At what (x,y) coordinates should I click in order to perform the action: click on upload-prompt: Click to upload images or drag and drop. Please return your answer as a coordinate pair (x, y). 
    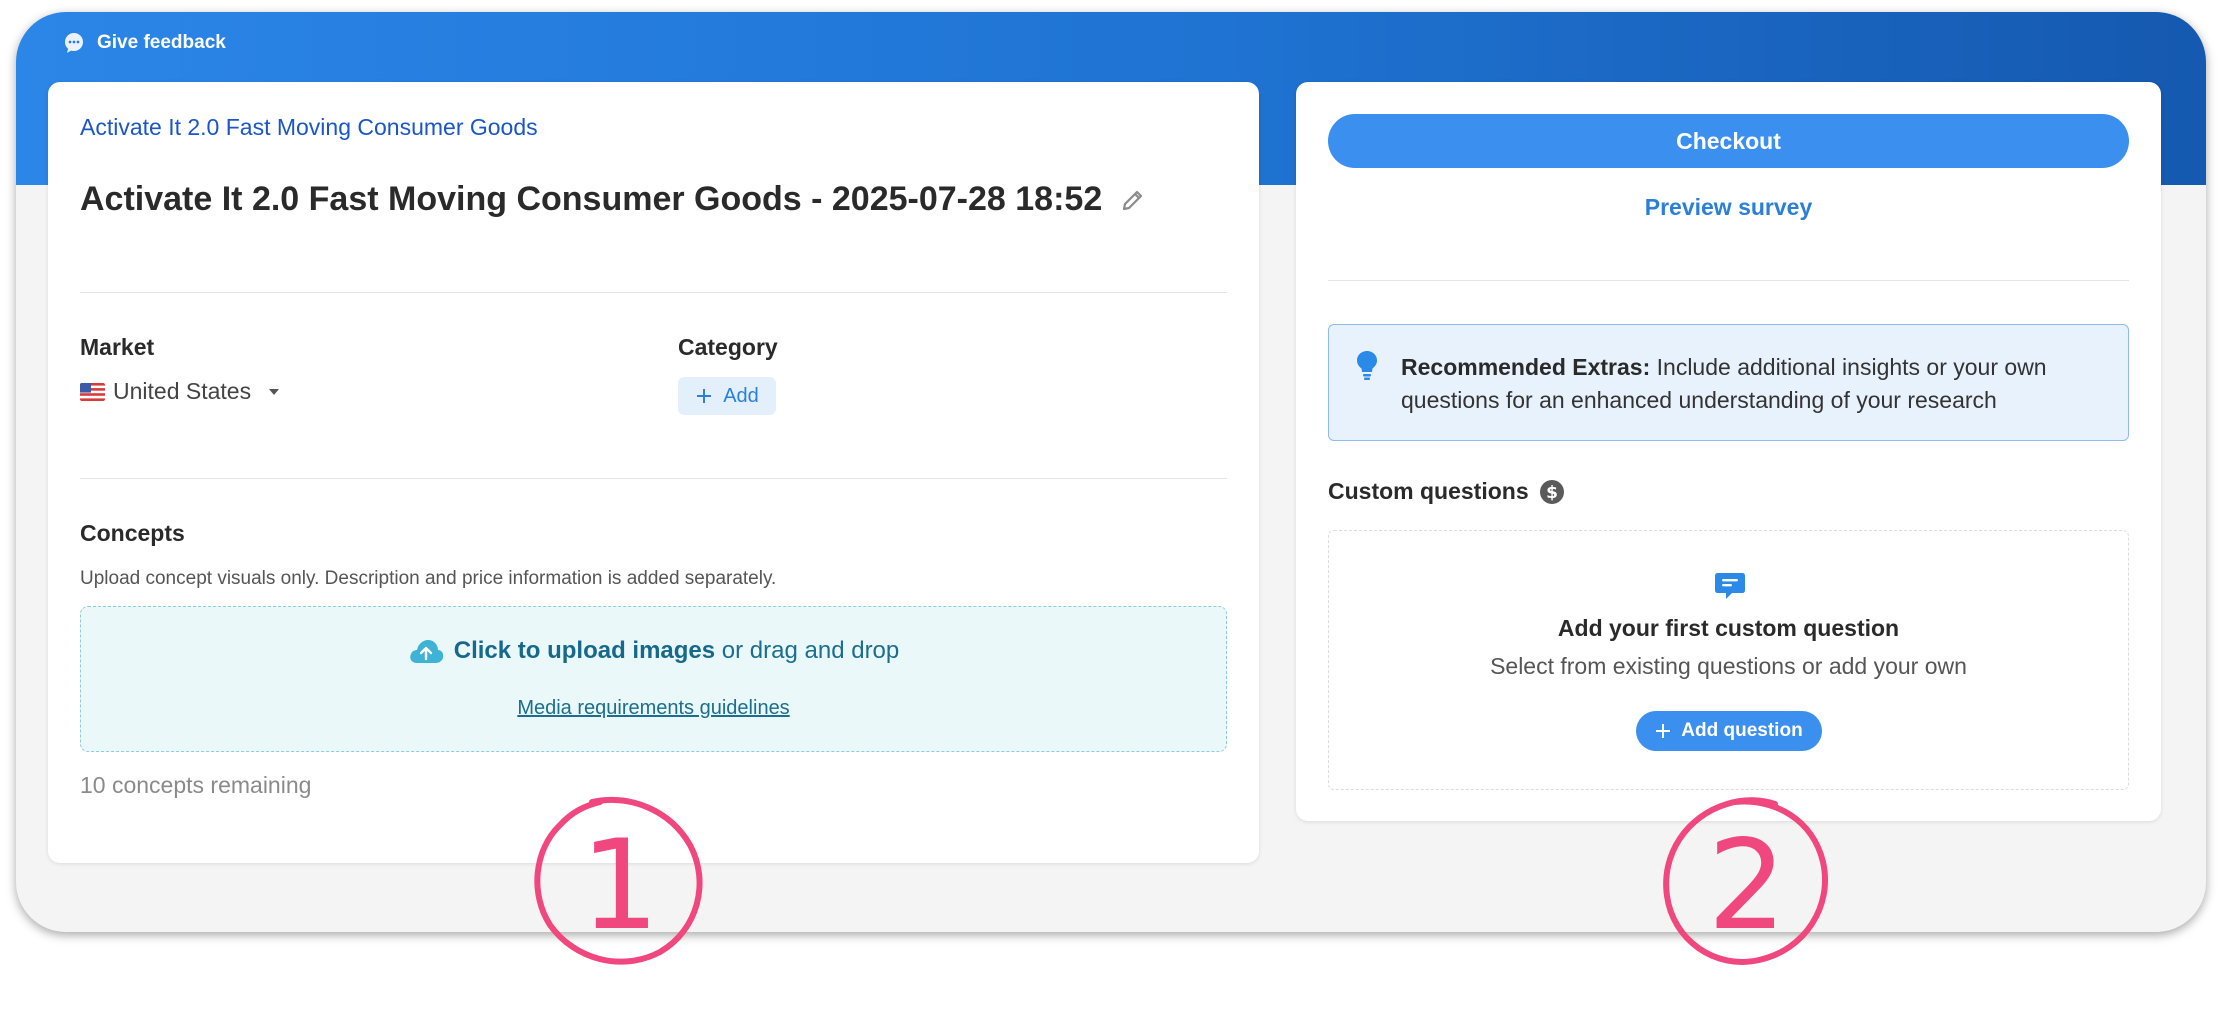
    Looking at the image, I should click on (653, 651).